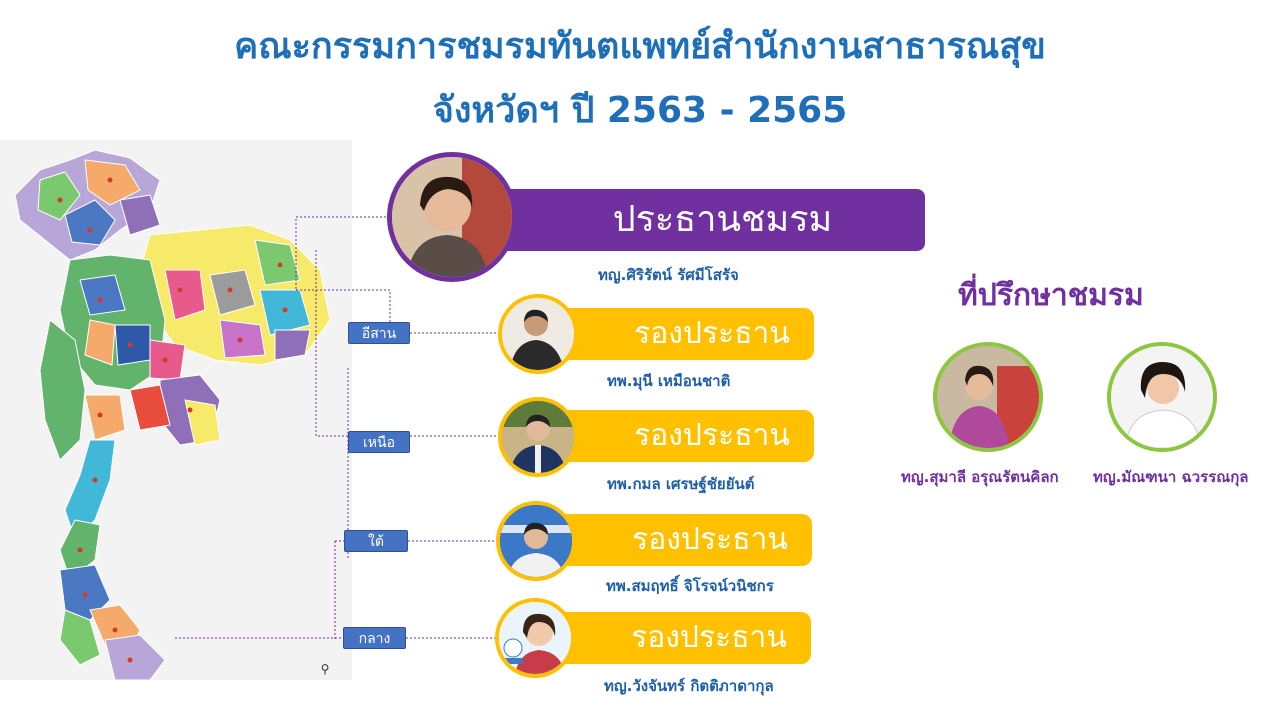 This screenshot has height=720, width=1280. What do you see at coordinates (669, 381) in the screenshot?
I see `vice-name-1: ทพ.มุนี เหมือนชาติ` at bounding box center [669, 381].